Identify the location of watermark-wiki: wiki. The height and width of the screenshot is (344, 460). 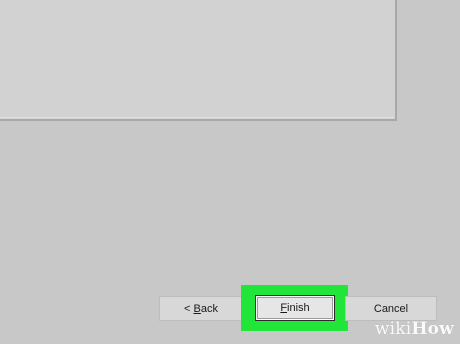
(393, 329).